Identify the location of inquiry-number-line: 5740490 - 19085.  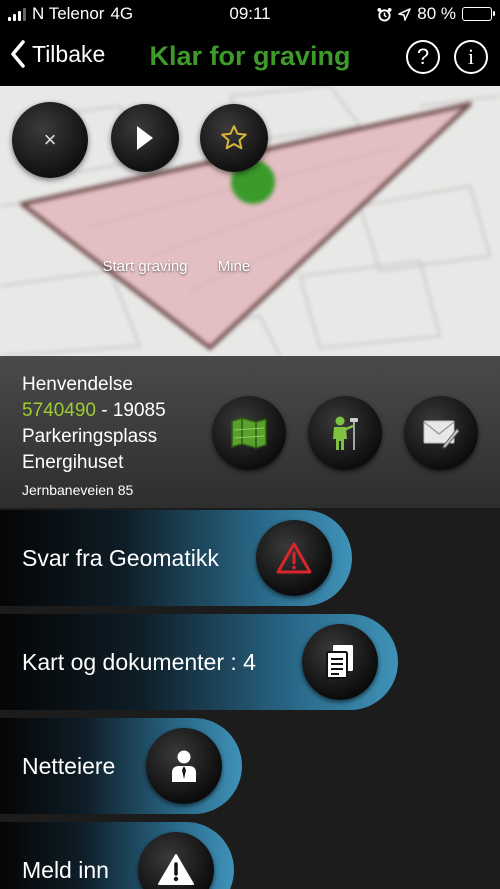
(94, 411).